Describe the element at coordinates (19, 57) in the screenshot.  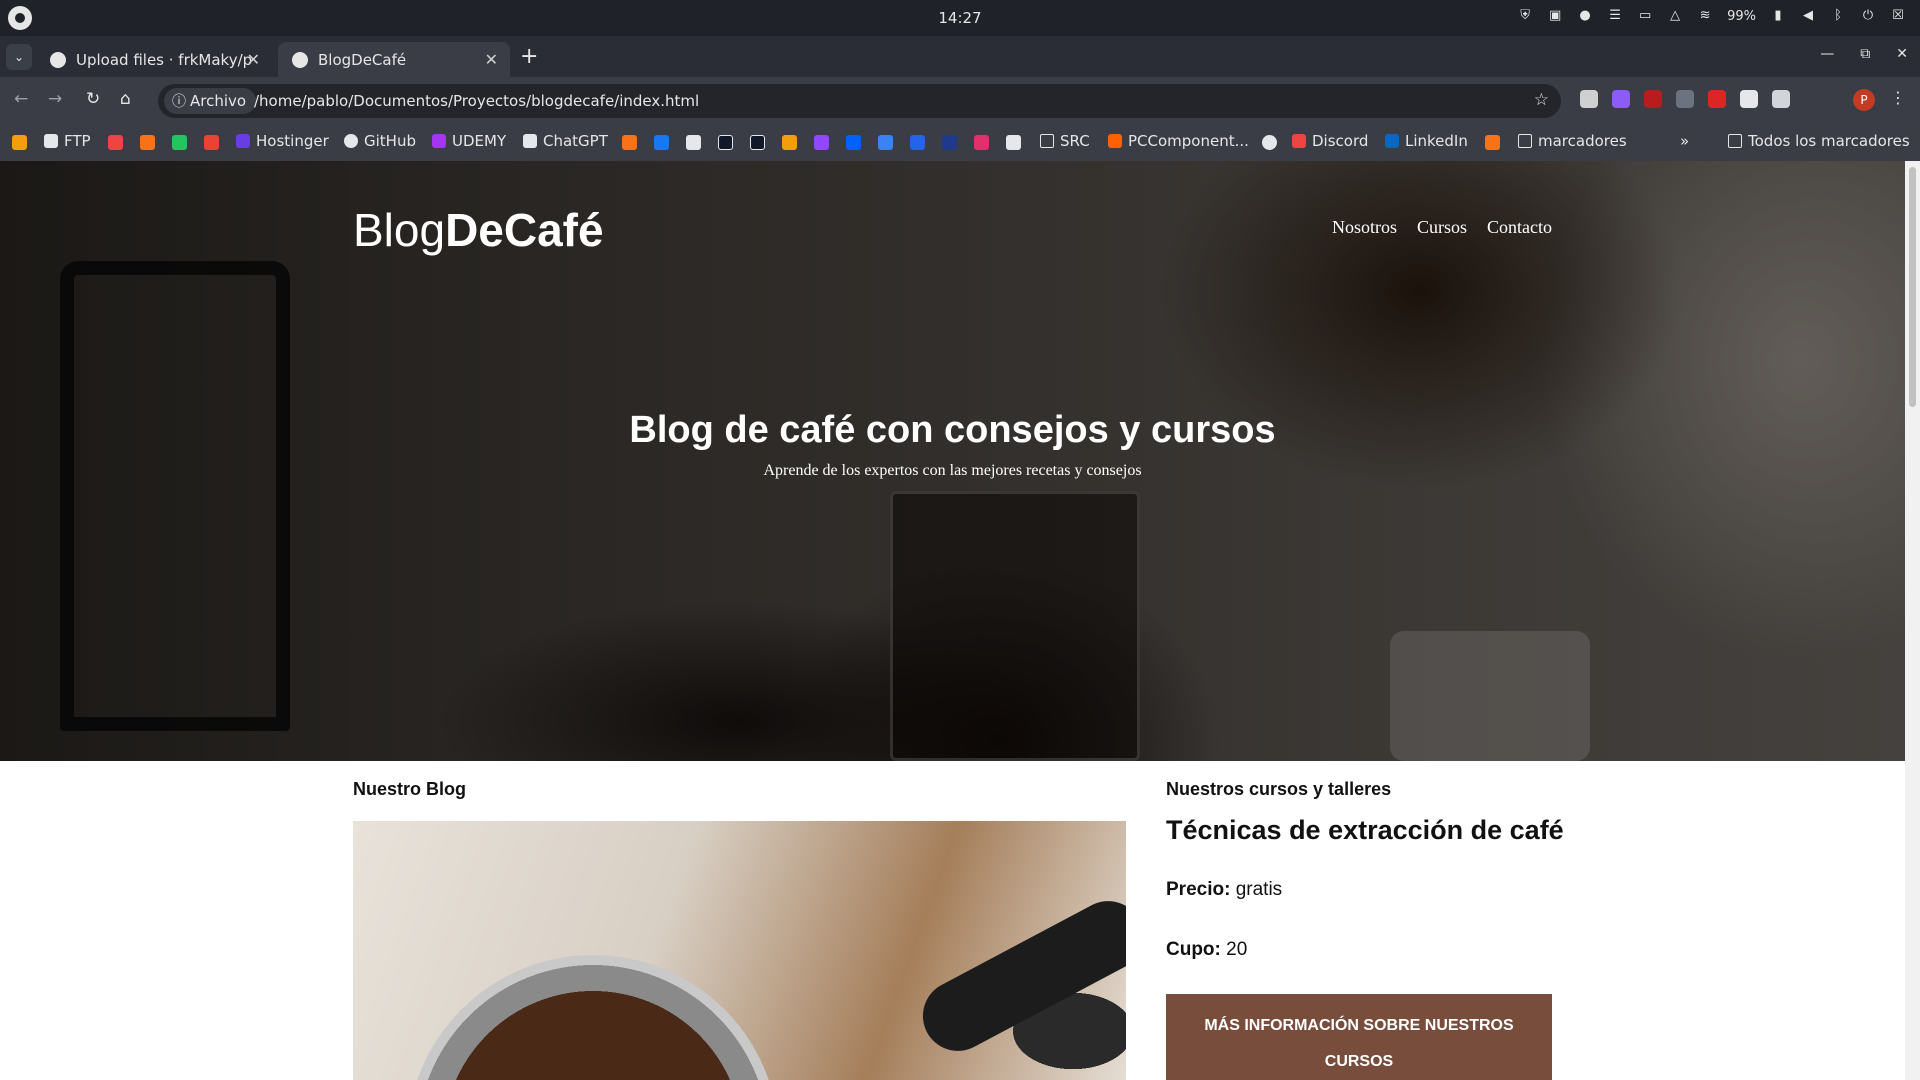
I see `tab-search-button: ⌄` at that location.